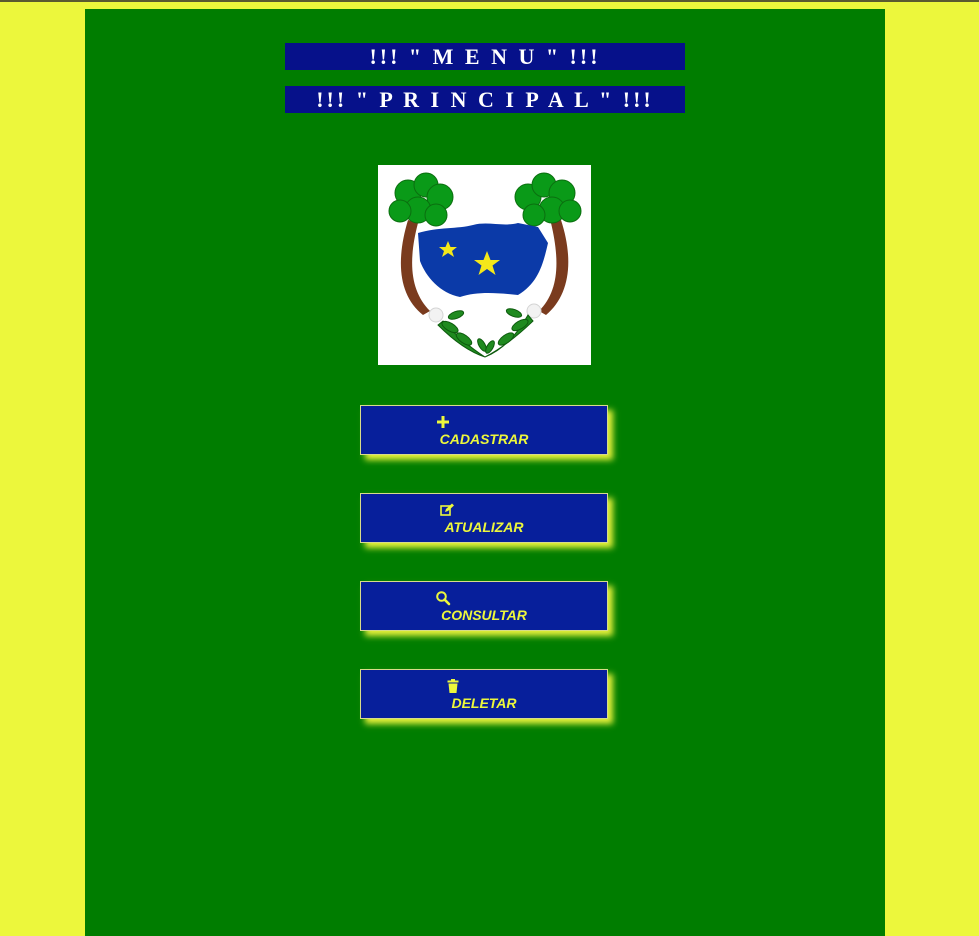 The width and height of the screenshot is (979, 936). Describe the element at coordinates (484, 615) in the screenshot. I see `consultar-label: CONSULTAR` at that location.